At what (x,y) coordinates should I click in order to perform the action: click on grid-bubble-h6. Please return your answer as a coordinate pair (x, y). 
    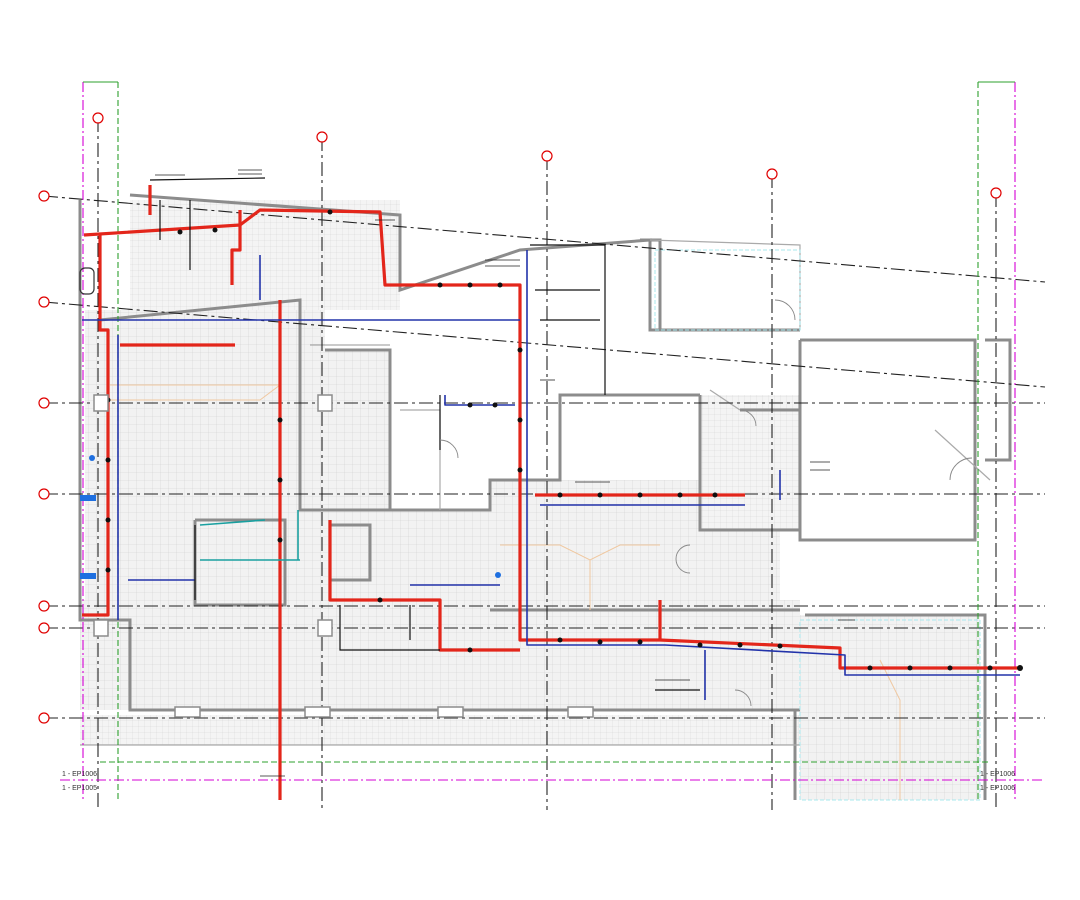
    Looking at the image, I should click on (44, 628).